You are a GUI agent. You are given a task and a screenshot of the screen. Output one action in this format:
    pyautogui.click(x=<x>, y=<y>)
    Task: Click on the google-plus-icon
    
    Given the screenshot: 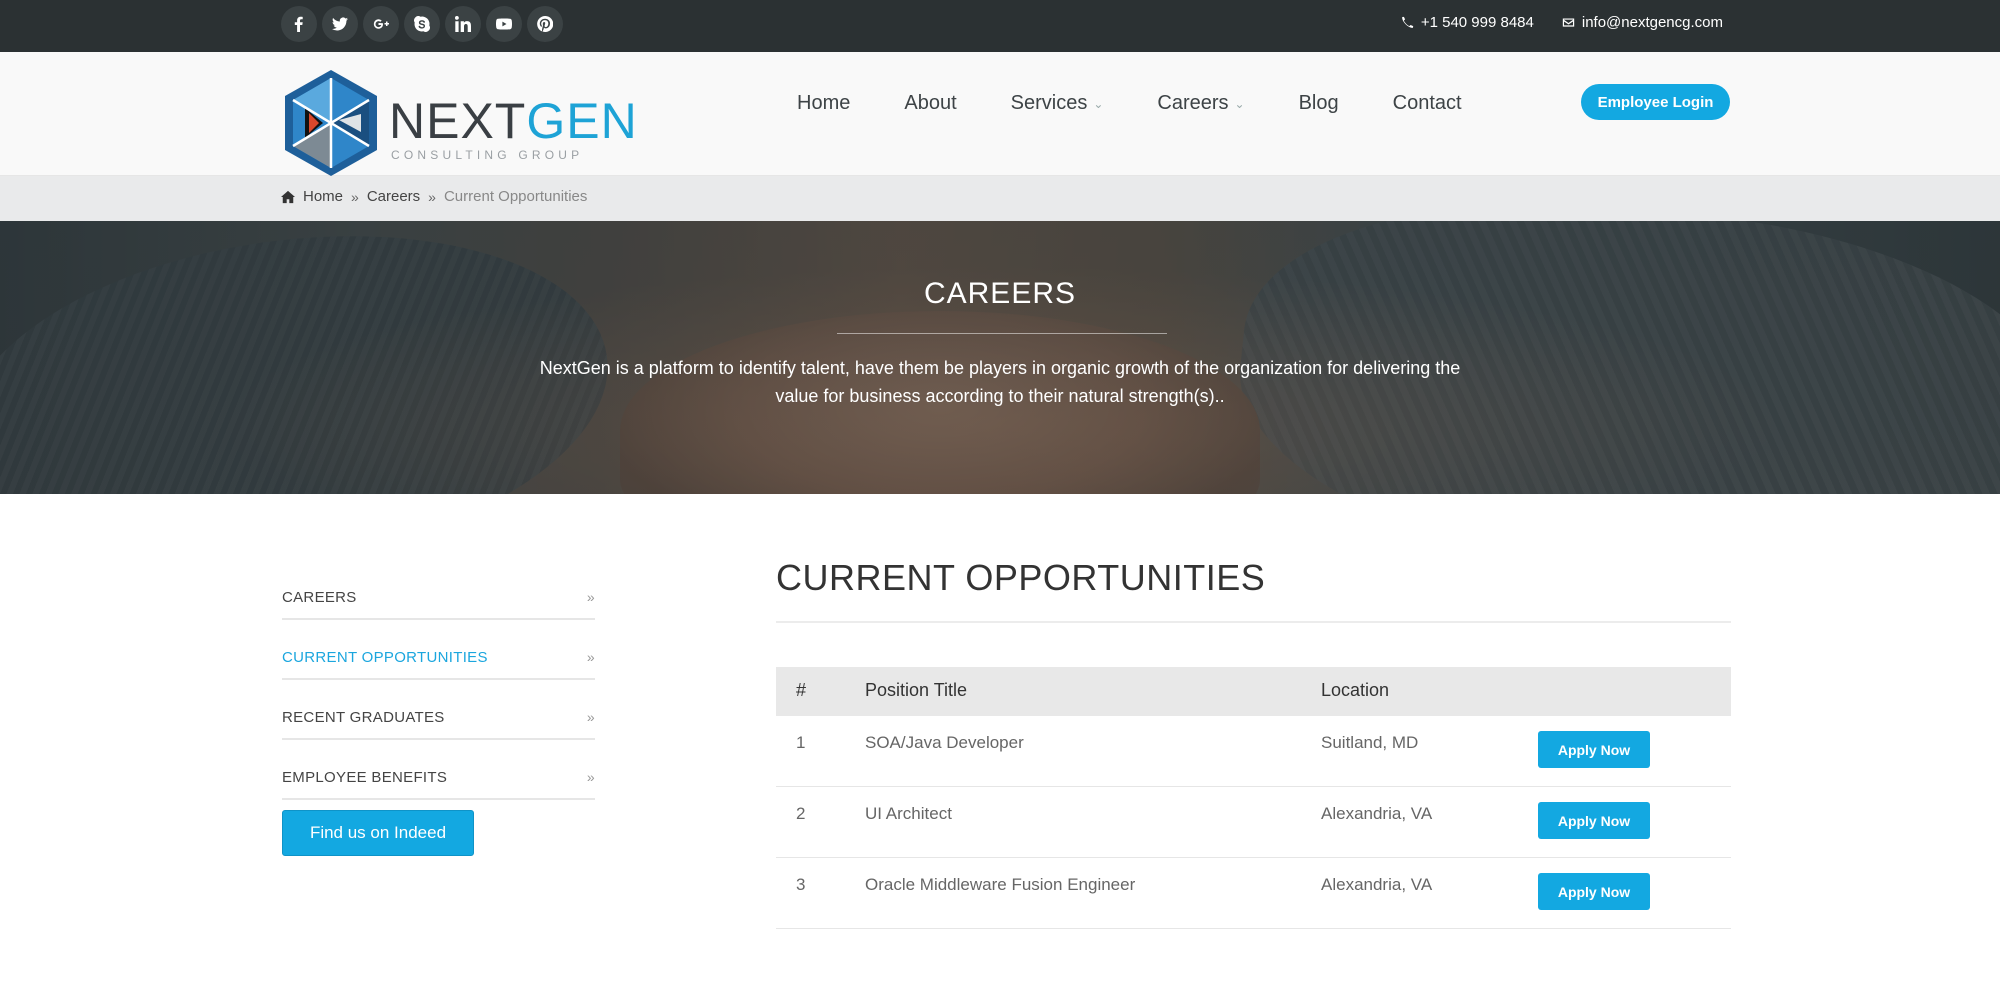 What is the action you would take?
    pyautogui.click(x=381, y=24)
    